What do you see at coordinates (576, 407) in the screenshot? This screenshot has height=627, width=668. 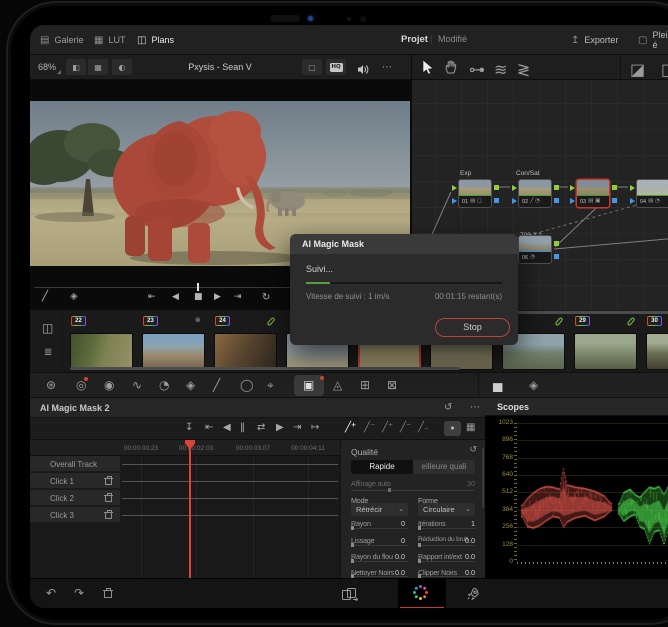 I see `scopes-header: Scopes` at bounding box center [576, 407].